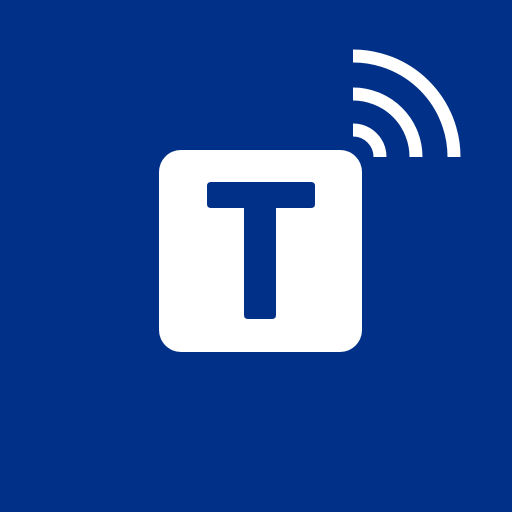 This screenshot has width=512, height=512. Describe the element at coordinates (406, 103) in the screenshot. I see `wireless-signal-icon` at that location.